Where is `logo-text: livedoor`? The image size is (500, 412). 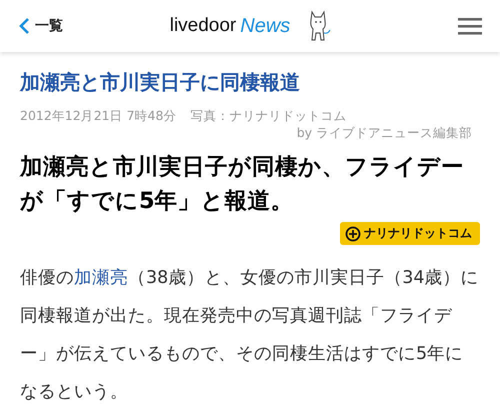 logo-text: livedoor is located at coordinates (203, 26).